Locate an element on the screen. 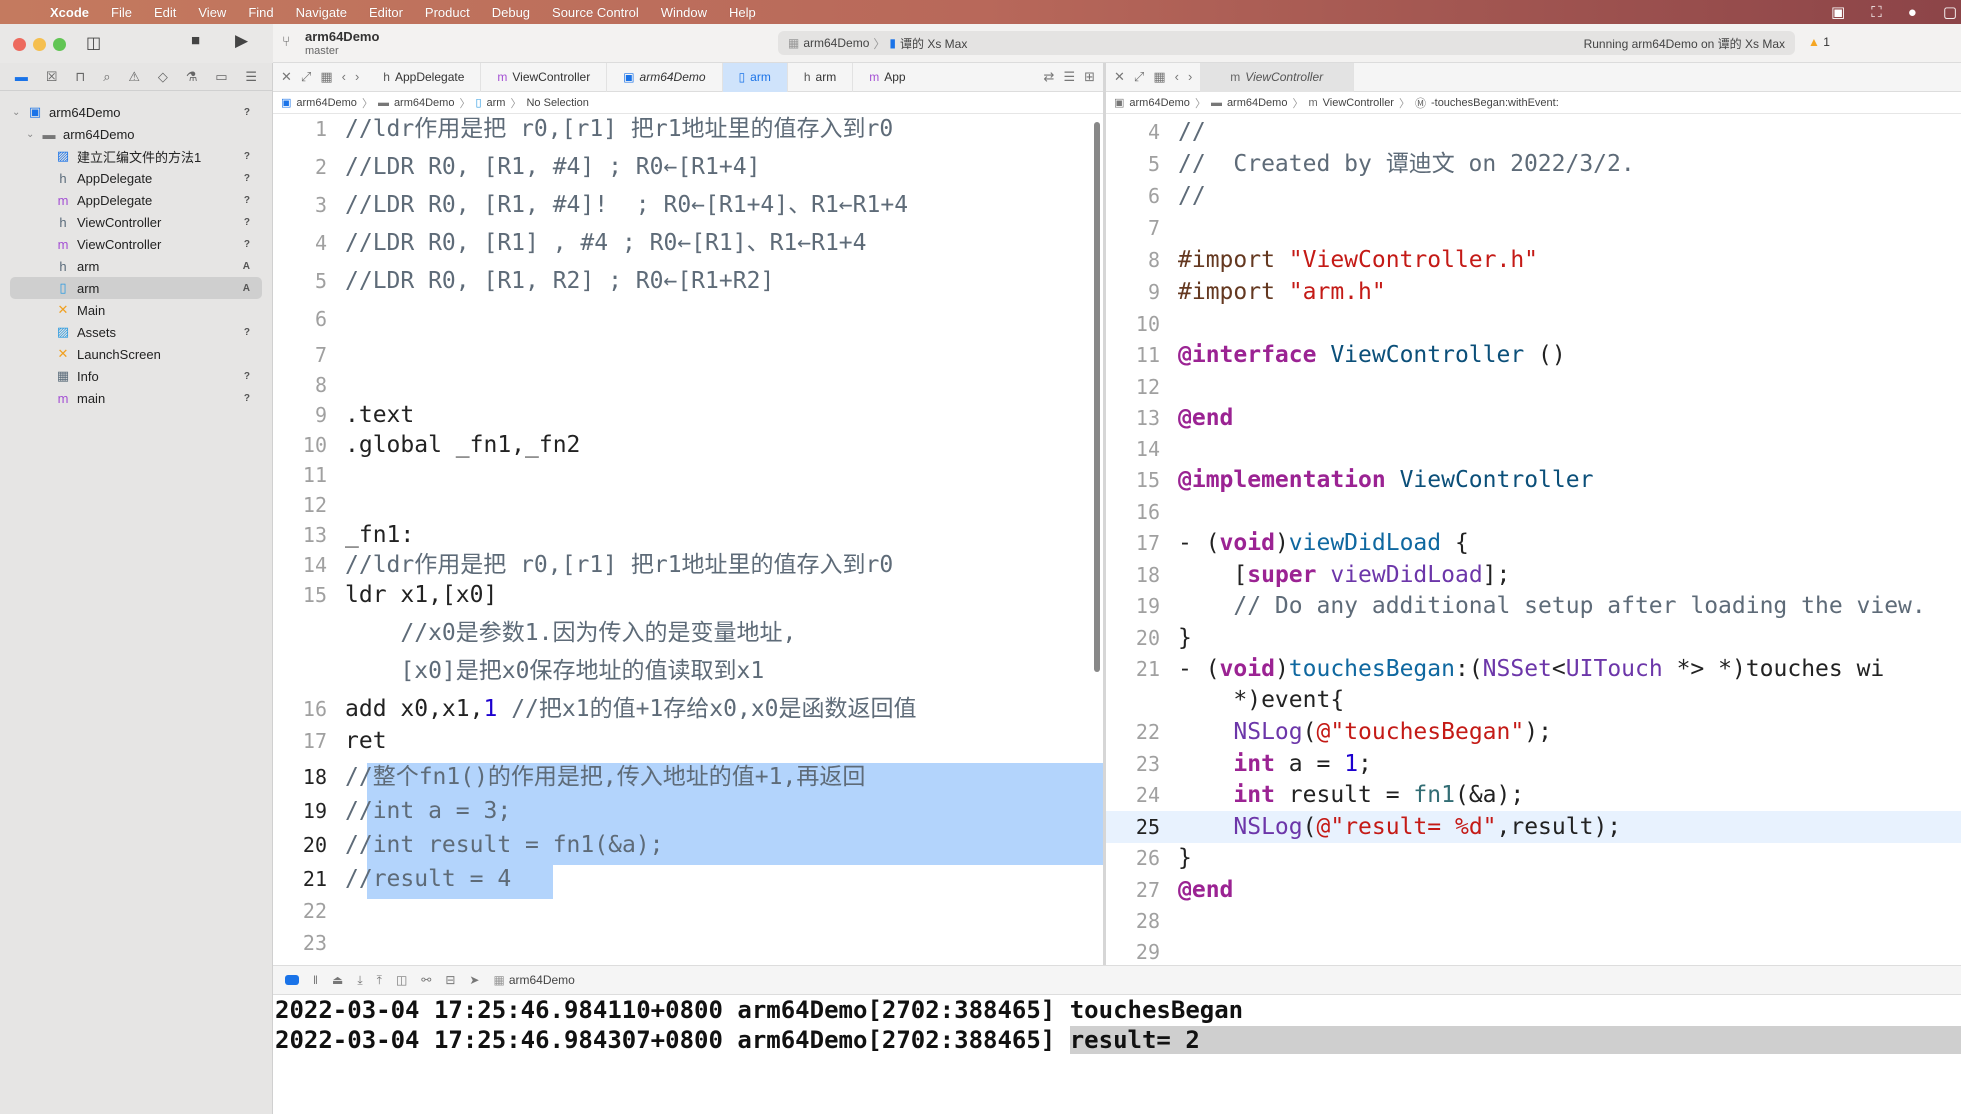 The height and width of the screenshot is (1114, 1961). menu-editor: Editor is located at coordinates (386, 12).